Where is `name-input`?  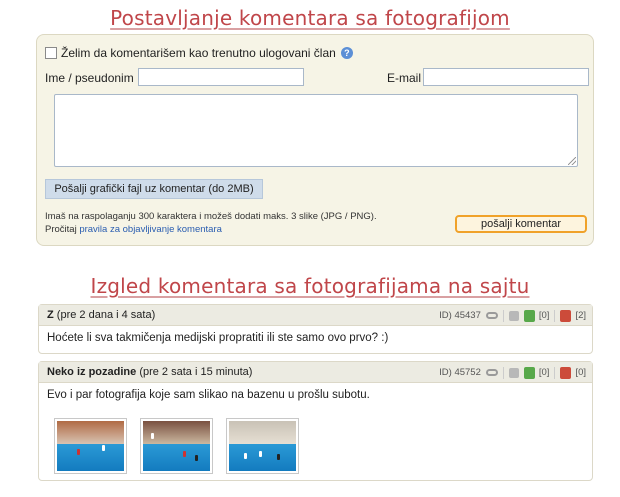
name-input is located at coordinates (221, 77).